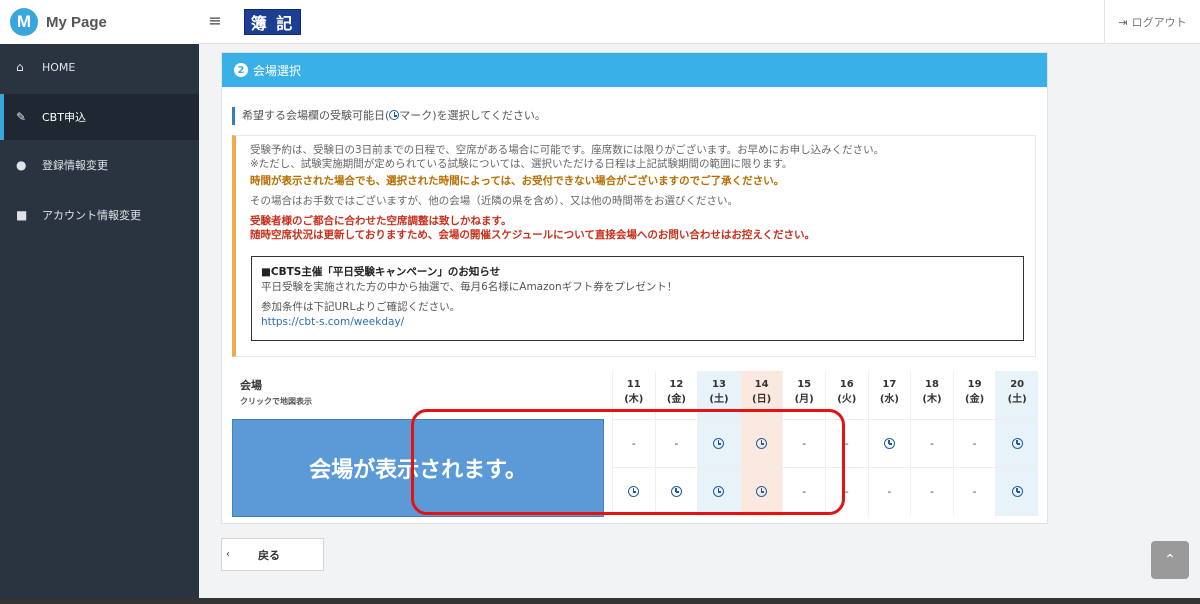 The height and width of the screenshot is (604, 1200). Describe the element at coordinates (1123, 22) in the screenshot. I see `sign-out-icon: ⇥` at that location.